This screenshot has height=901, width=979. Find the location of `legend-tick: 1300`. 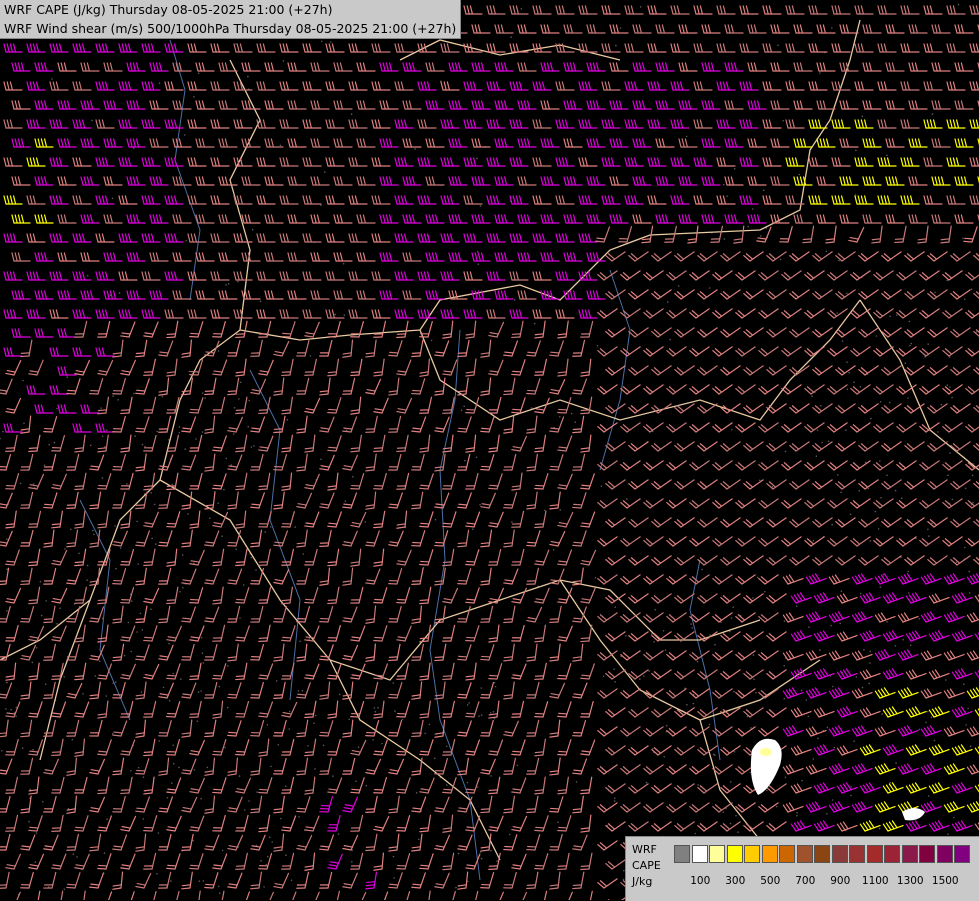

legend-tick: 1300 is located at coordinates (910, 881).